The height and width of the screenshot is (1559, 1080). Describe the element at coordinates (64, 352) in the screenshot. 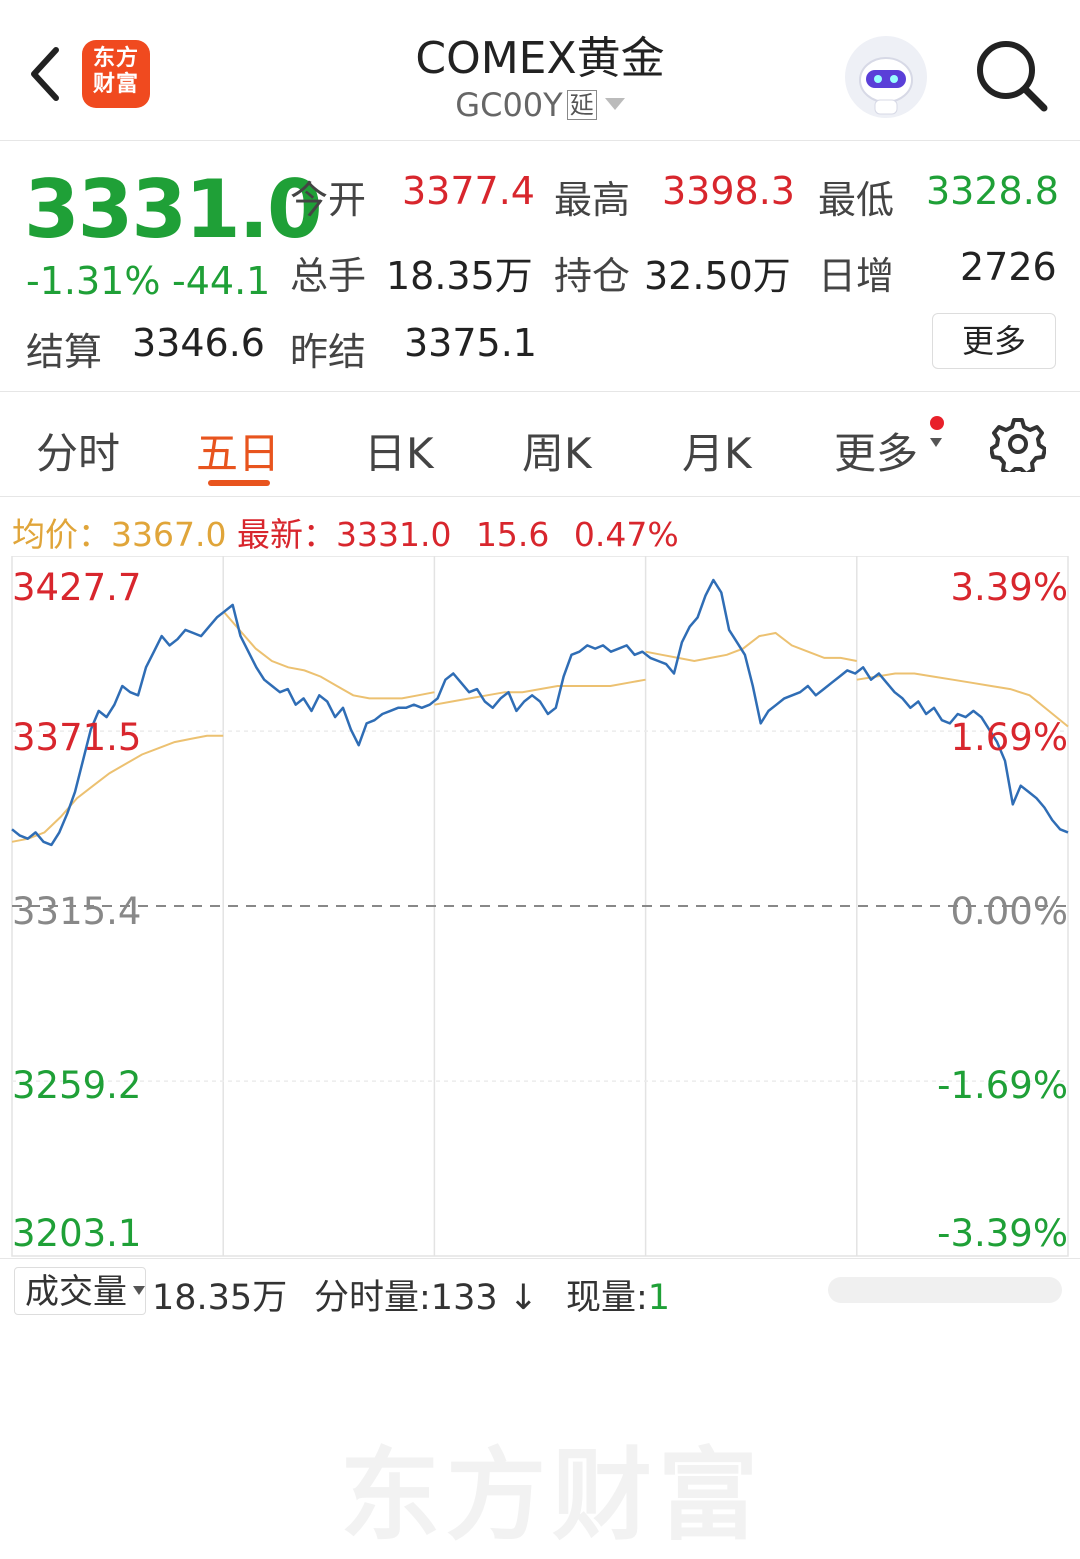

I see `settle-label: 结算` at that location.